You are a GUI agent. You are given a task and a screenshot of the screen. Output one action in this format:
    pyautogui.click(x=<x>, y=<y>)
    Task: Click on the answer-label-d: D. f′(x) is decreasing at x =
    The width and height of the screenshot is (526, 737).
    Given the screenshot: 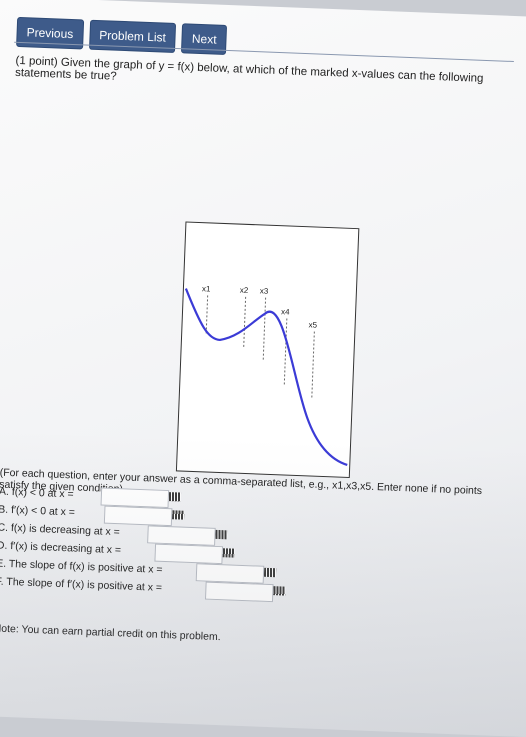 What is the action you would take?
    pyautogui.click(x=61, y=548)
    